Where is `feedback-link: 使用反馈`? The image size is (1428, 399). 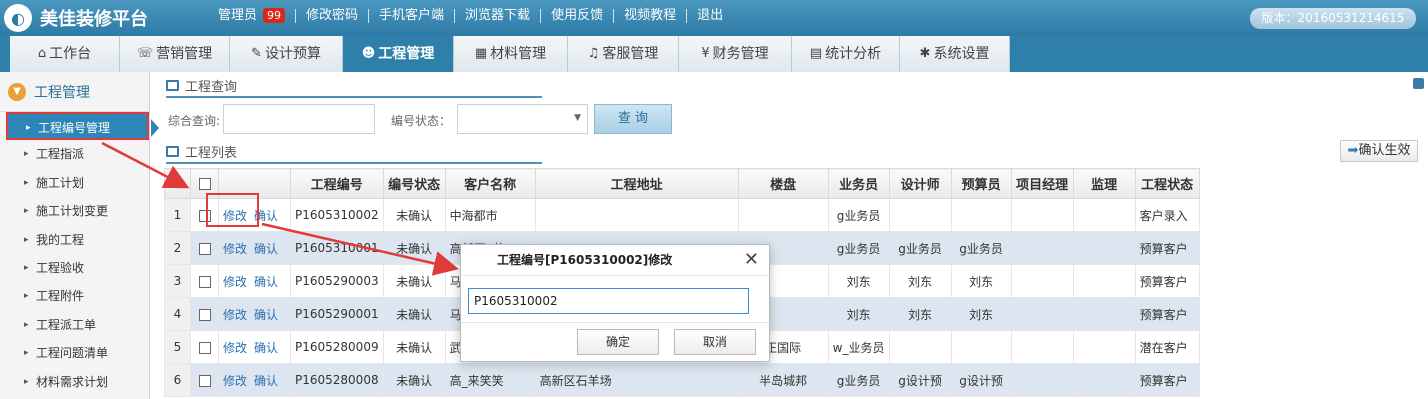
feedback-link: 使用反馈 is located at coordinates (576, 16).